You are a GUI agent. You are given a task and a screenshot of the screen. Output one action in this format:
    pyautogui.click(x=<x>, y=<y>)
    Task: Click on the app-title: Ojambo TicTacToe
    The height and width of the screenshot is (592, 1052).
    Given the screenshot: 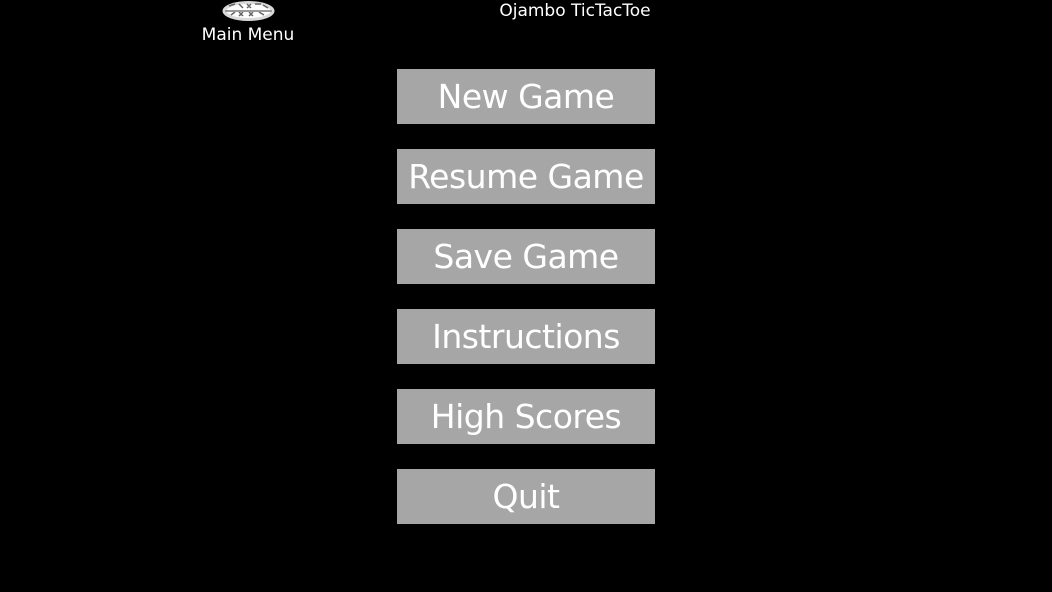 What is the action you would take?
    pyautogui.click(x=575, y=11)
    